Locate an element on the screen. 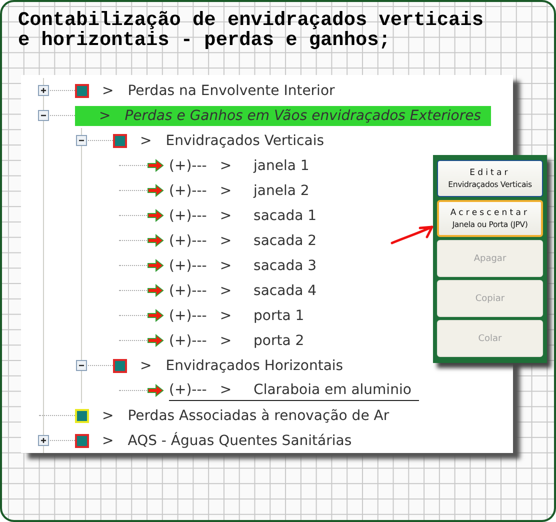  pointer-arrow-icon is located at coordinates (413, 235).